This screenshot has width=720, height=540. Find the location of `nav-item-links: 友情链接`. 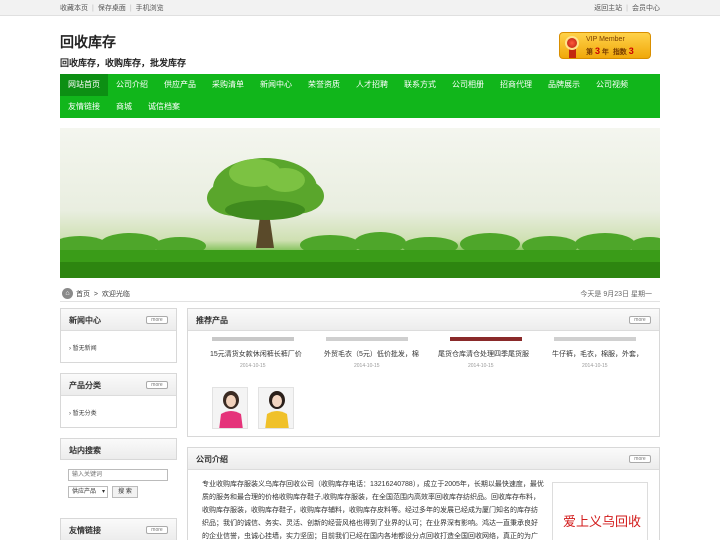

nav-item-links: 友情链接 is located at coordinates (84, 107).